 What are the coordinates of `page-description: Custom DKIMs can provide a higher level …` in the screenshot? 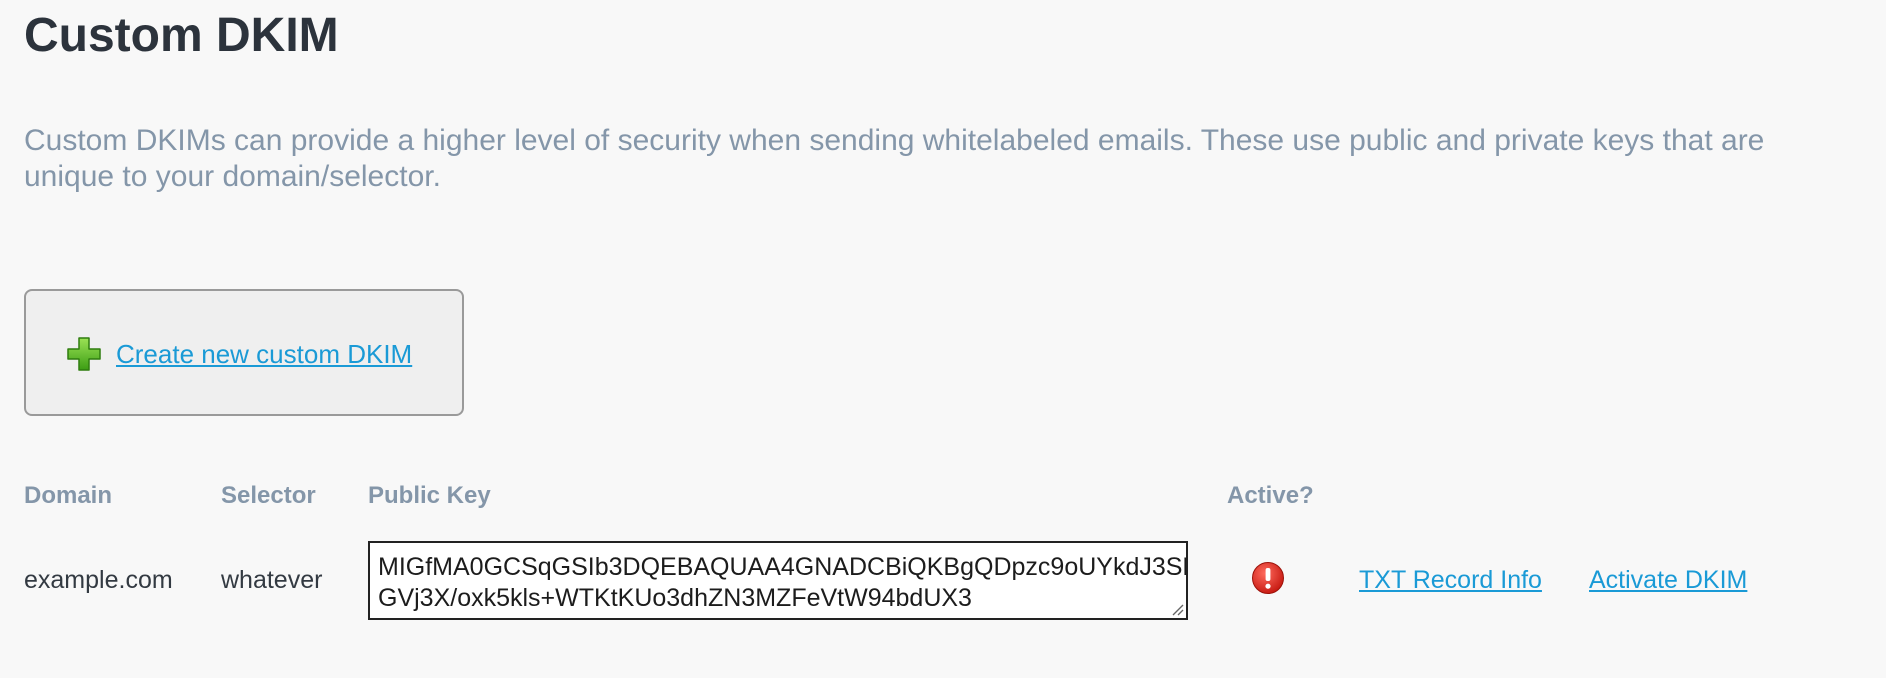 It's located at (894, 158).